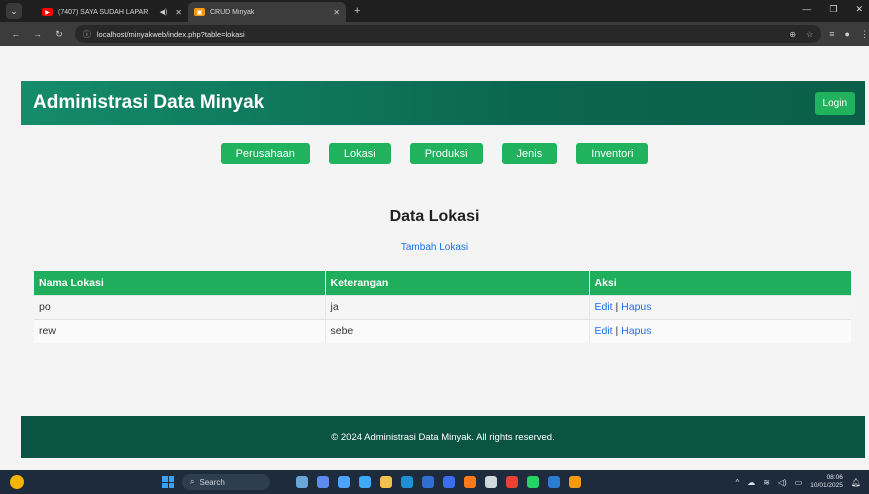 The height and width of the screenshot is (494, 869). I want to click on taskbar-search: ⌕ Search, so click(226, 482).